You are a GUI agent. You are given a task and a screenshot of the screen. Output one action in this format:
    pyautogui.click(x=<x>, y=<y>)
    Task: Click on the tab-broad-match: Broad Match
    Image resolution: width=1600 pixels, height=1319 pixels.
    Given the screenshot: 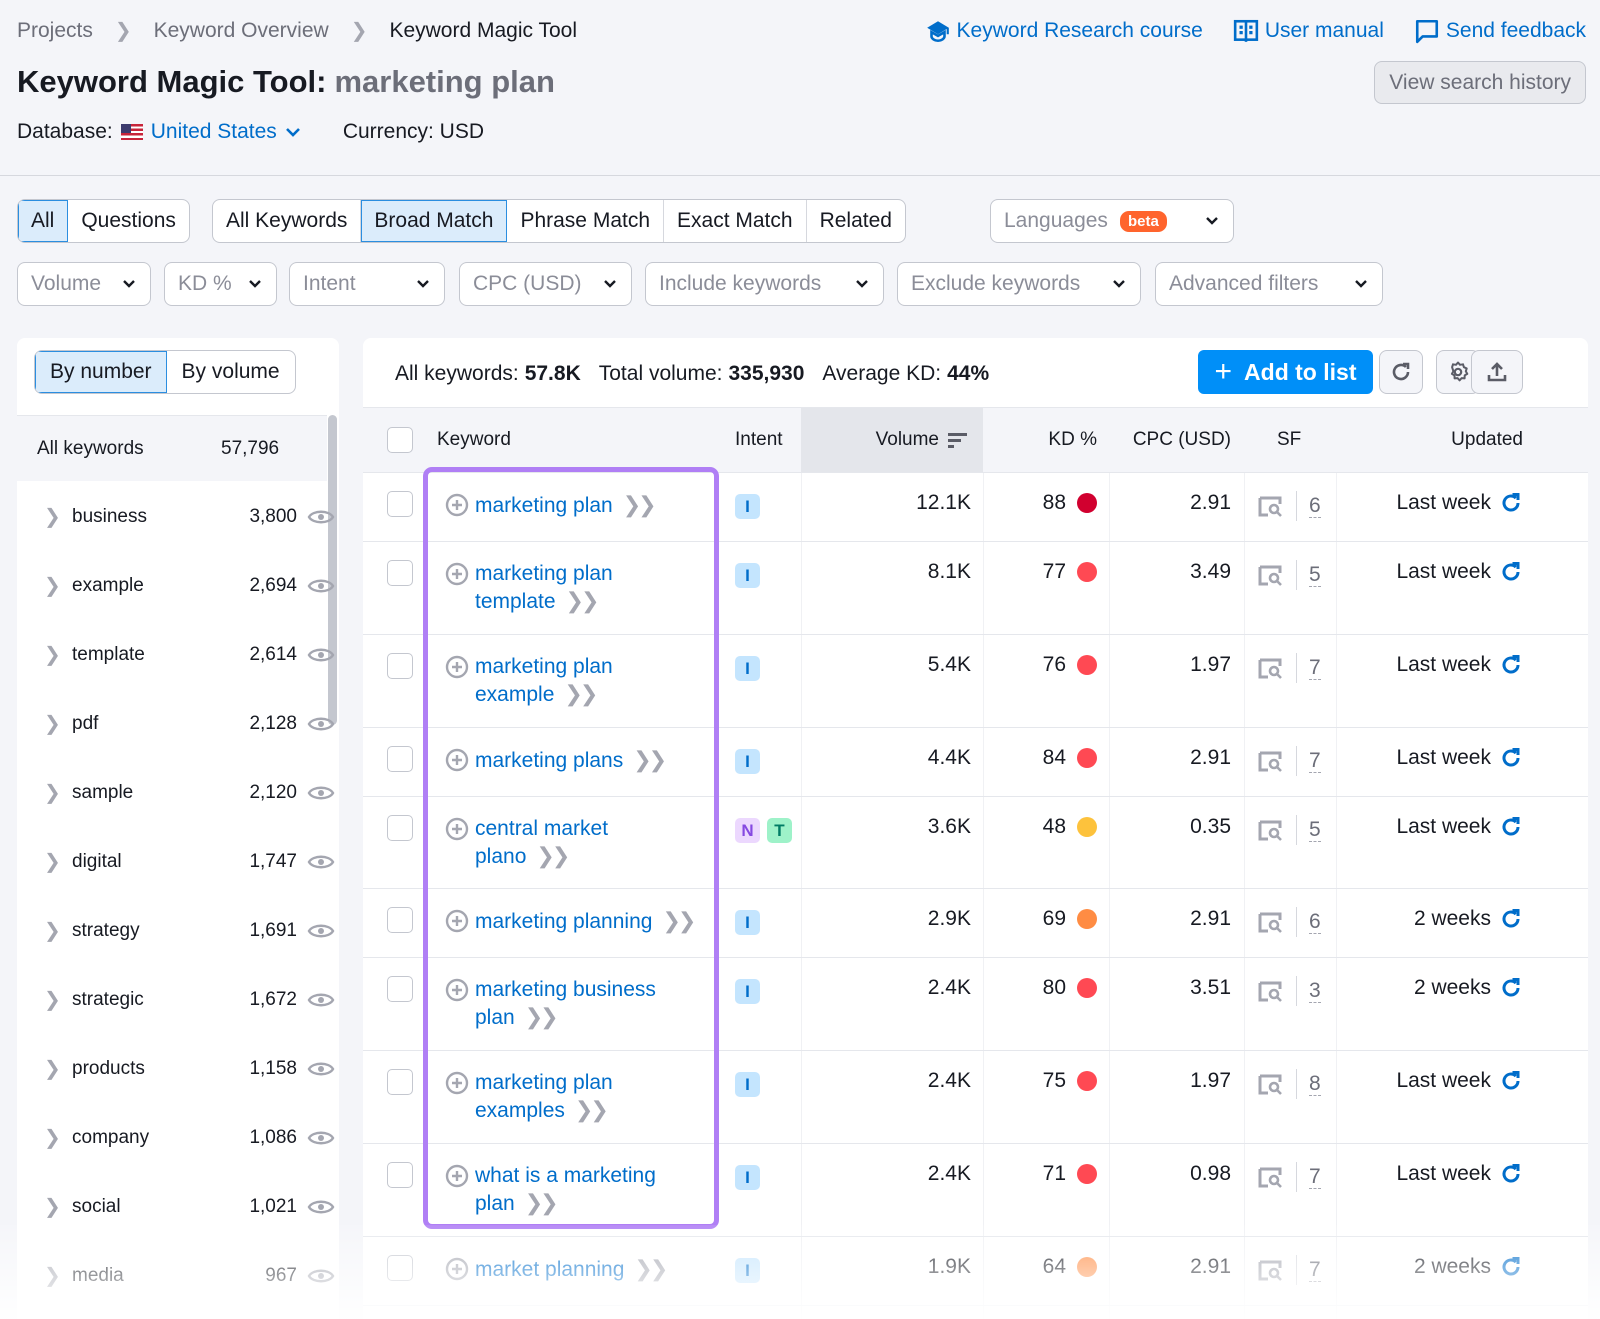 What is the action you would take?
    pyautogui.click(x=434, y=221)
    